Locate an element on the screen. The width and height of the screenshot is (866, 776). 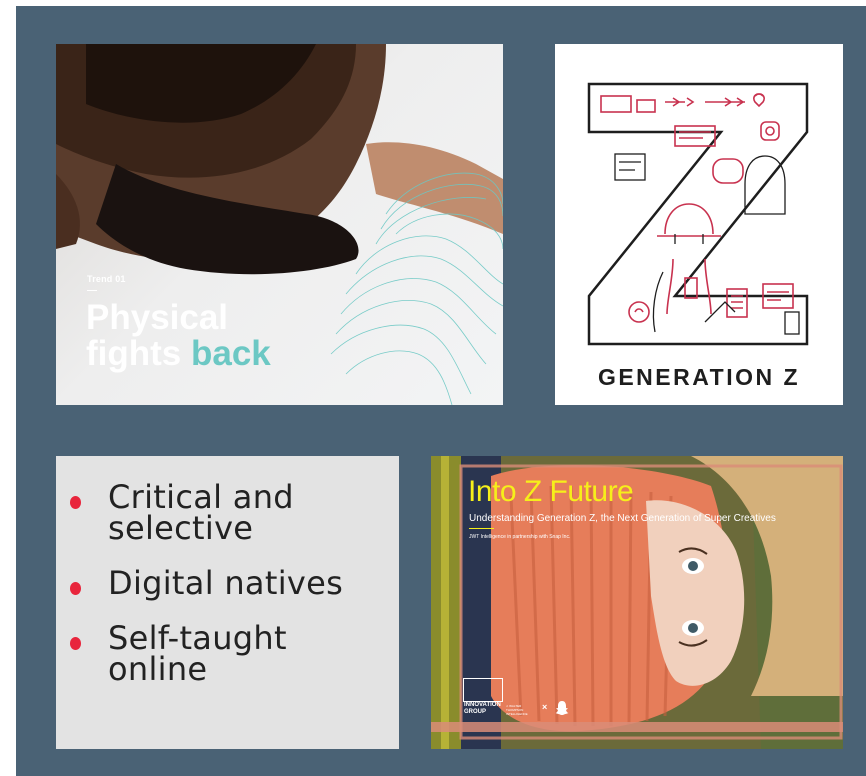
logo-text-innovation: INNOVATION is located at coordinates (482, 705).